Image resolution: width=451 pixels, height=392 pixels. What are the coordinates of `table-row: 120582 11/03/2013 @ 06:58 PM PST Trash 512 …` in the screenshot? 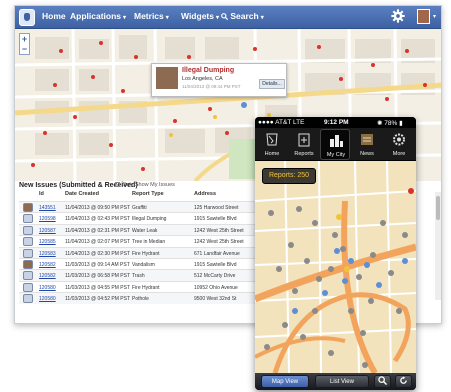 It's located at (144, 275).